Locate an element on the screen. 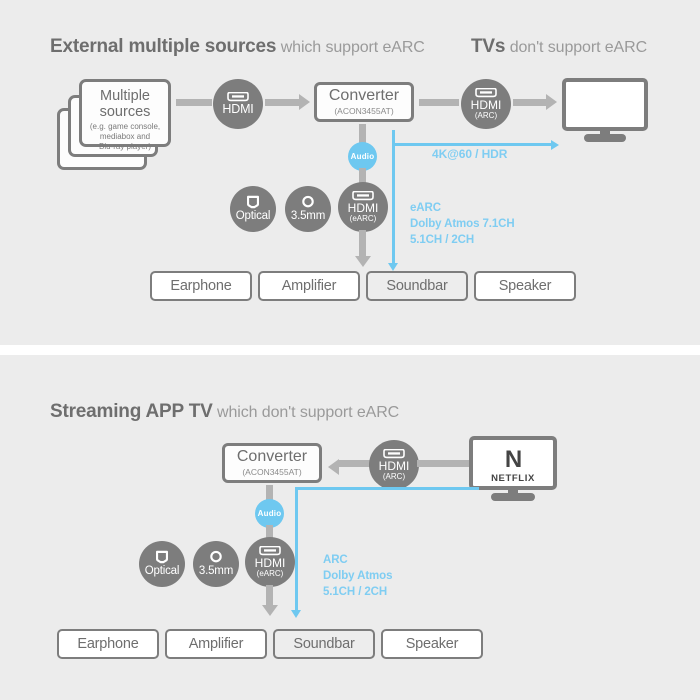 Image resolution: width=700 pixels, height=700 pixels. hdmi-arc-node: HDMI (ARC) is located at coordinates (486, 104).